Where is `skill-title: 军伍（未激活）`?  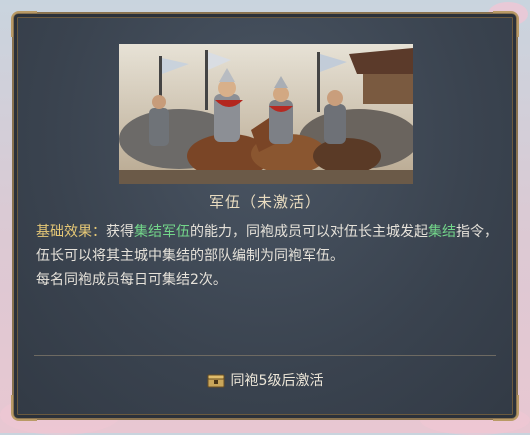
skill-title: 军伍（未激活） is located at coordinates (264, 202).